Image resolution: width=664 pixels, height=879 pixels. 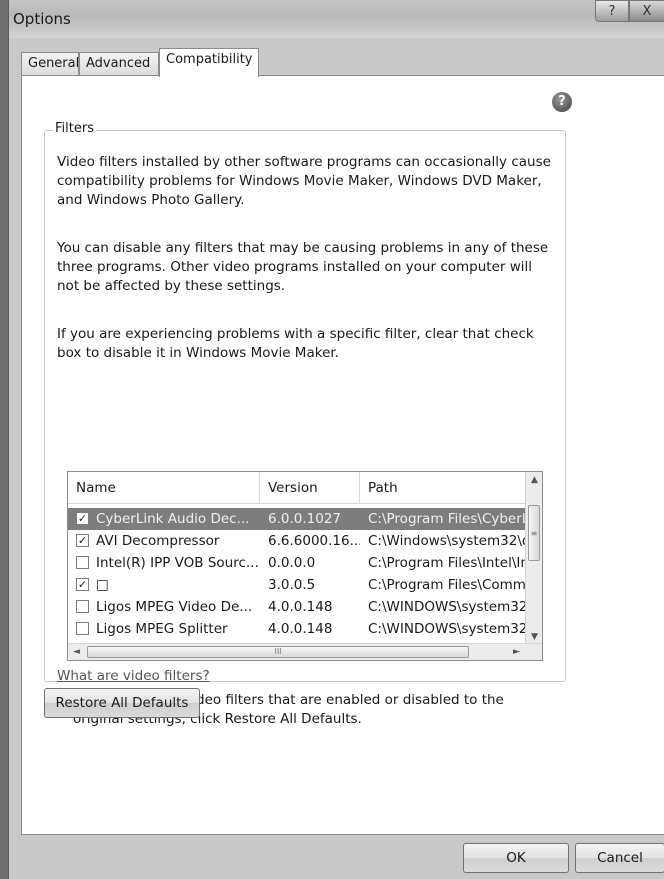 I want to click on vertical-scrollbar: ▲ ≡ ▼, so click(x=533, y=559).